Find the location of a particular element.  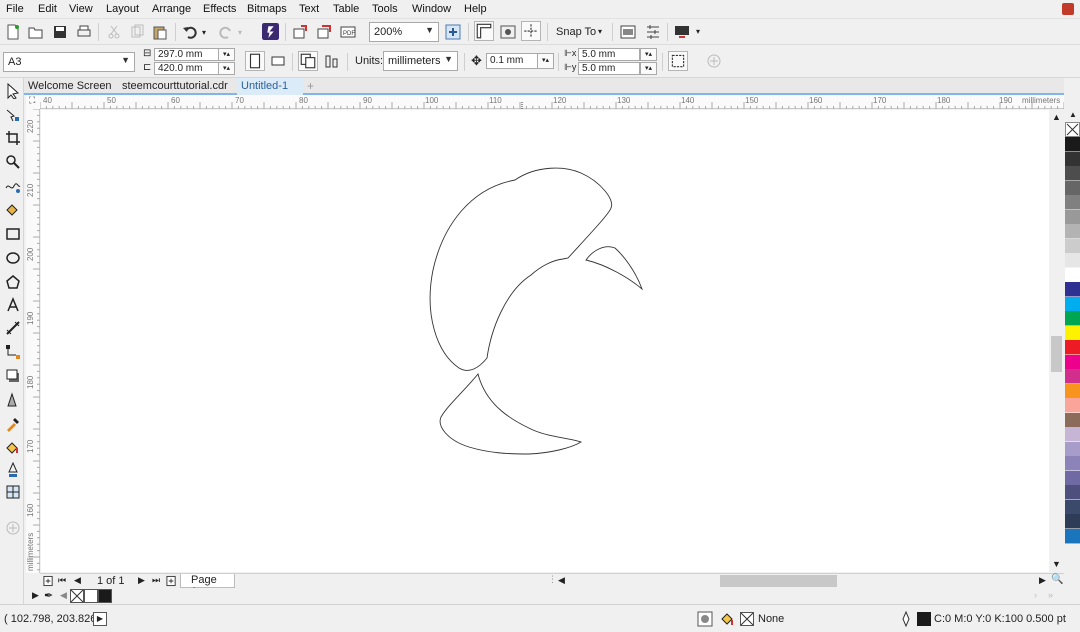

full-screen-preview-icon is located at coordinates (453, 32).